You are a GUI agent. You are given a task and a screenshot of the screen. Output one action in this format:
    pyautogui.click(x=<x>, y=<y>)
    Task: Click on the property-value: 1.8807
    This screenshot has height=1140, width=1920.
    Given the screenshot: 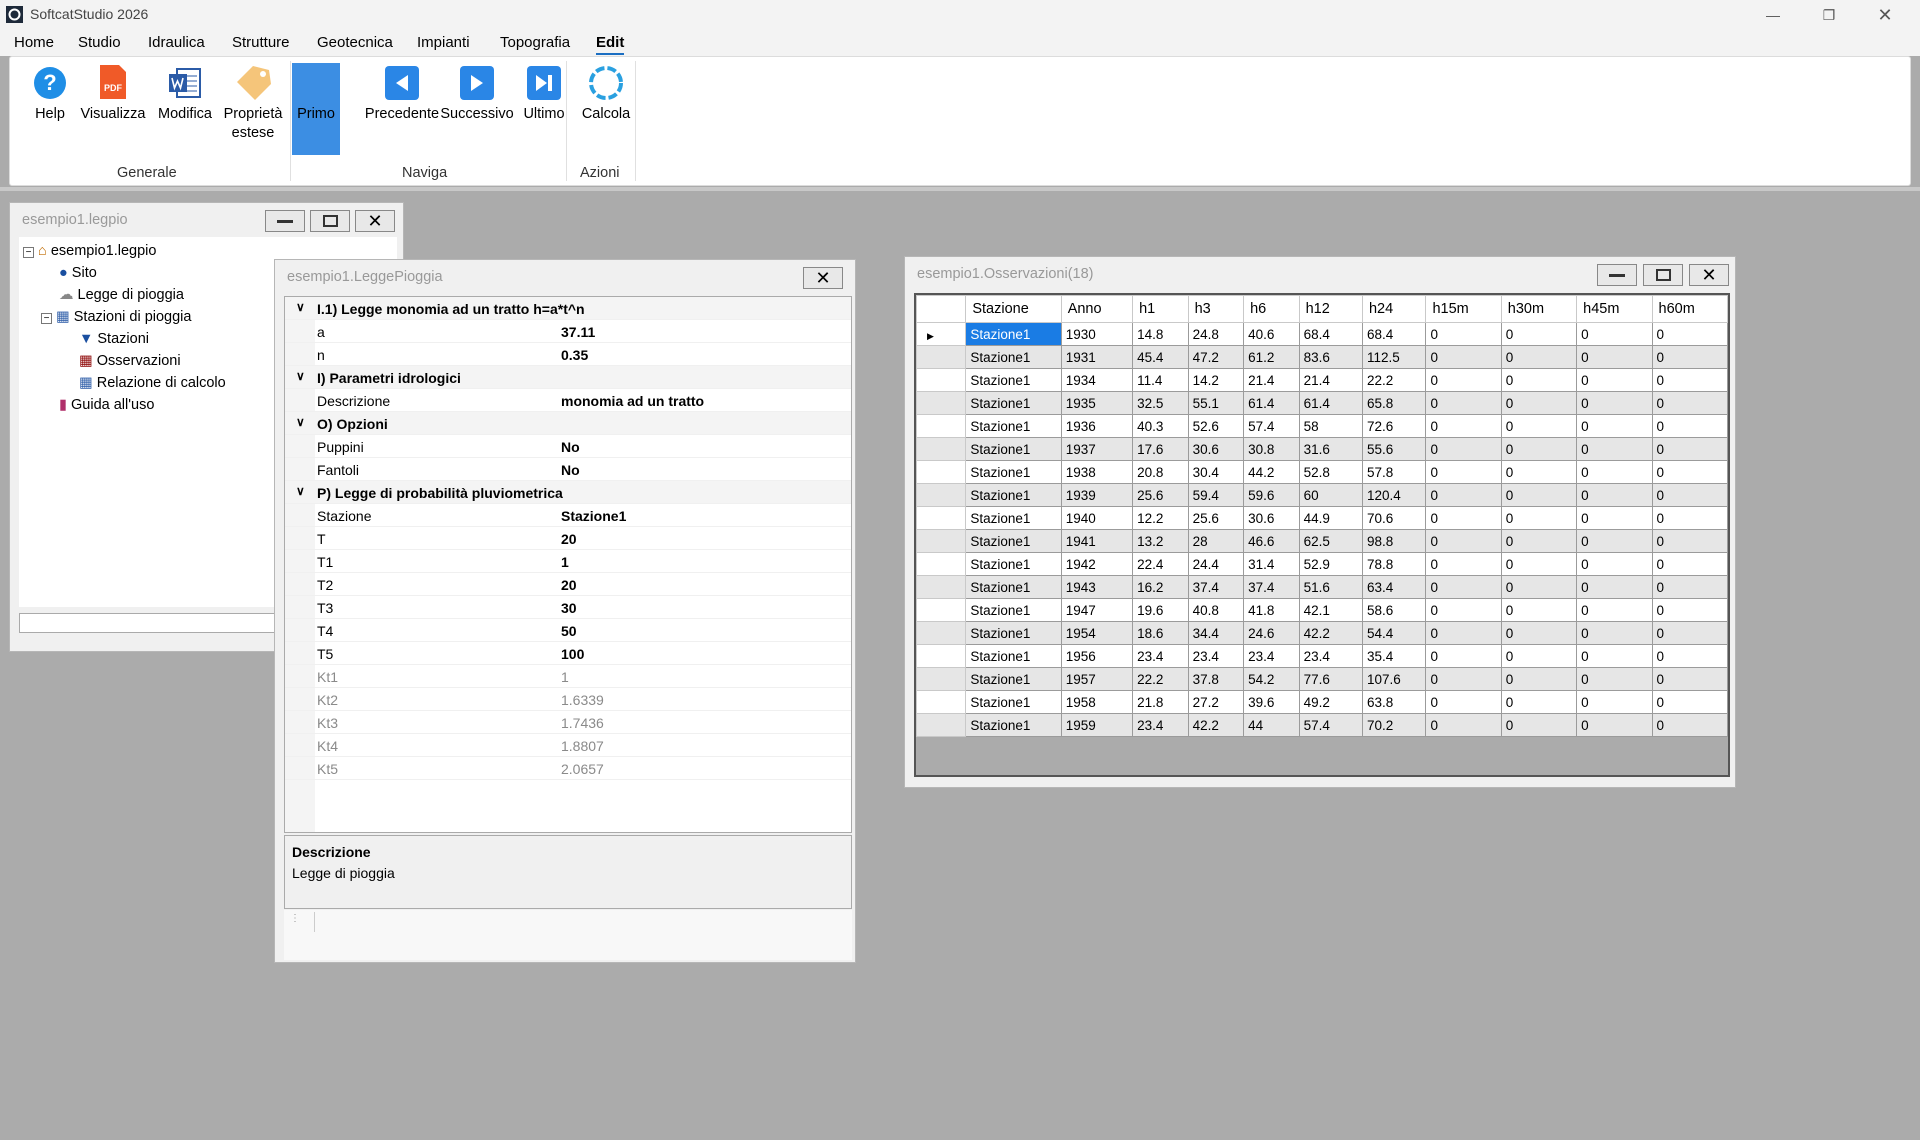 What is the action you would take?
    pyautogui.click(x=582, y=746)
    